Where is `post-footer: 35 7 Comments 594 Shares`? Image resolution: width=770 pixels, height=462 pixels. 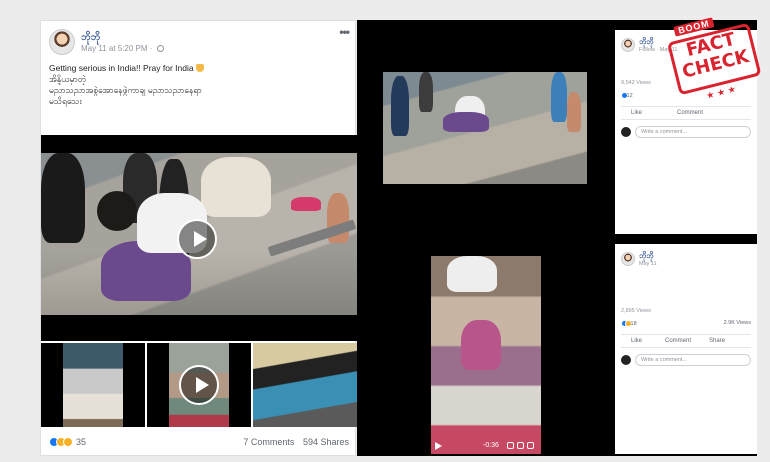 post-footer: 35 7 Comments 594 Shares is located at coordinates (199, 442).